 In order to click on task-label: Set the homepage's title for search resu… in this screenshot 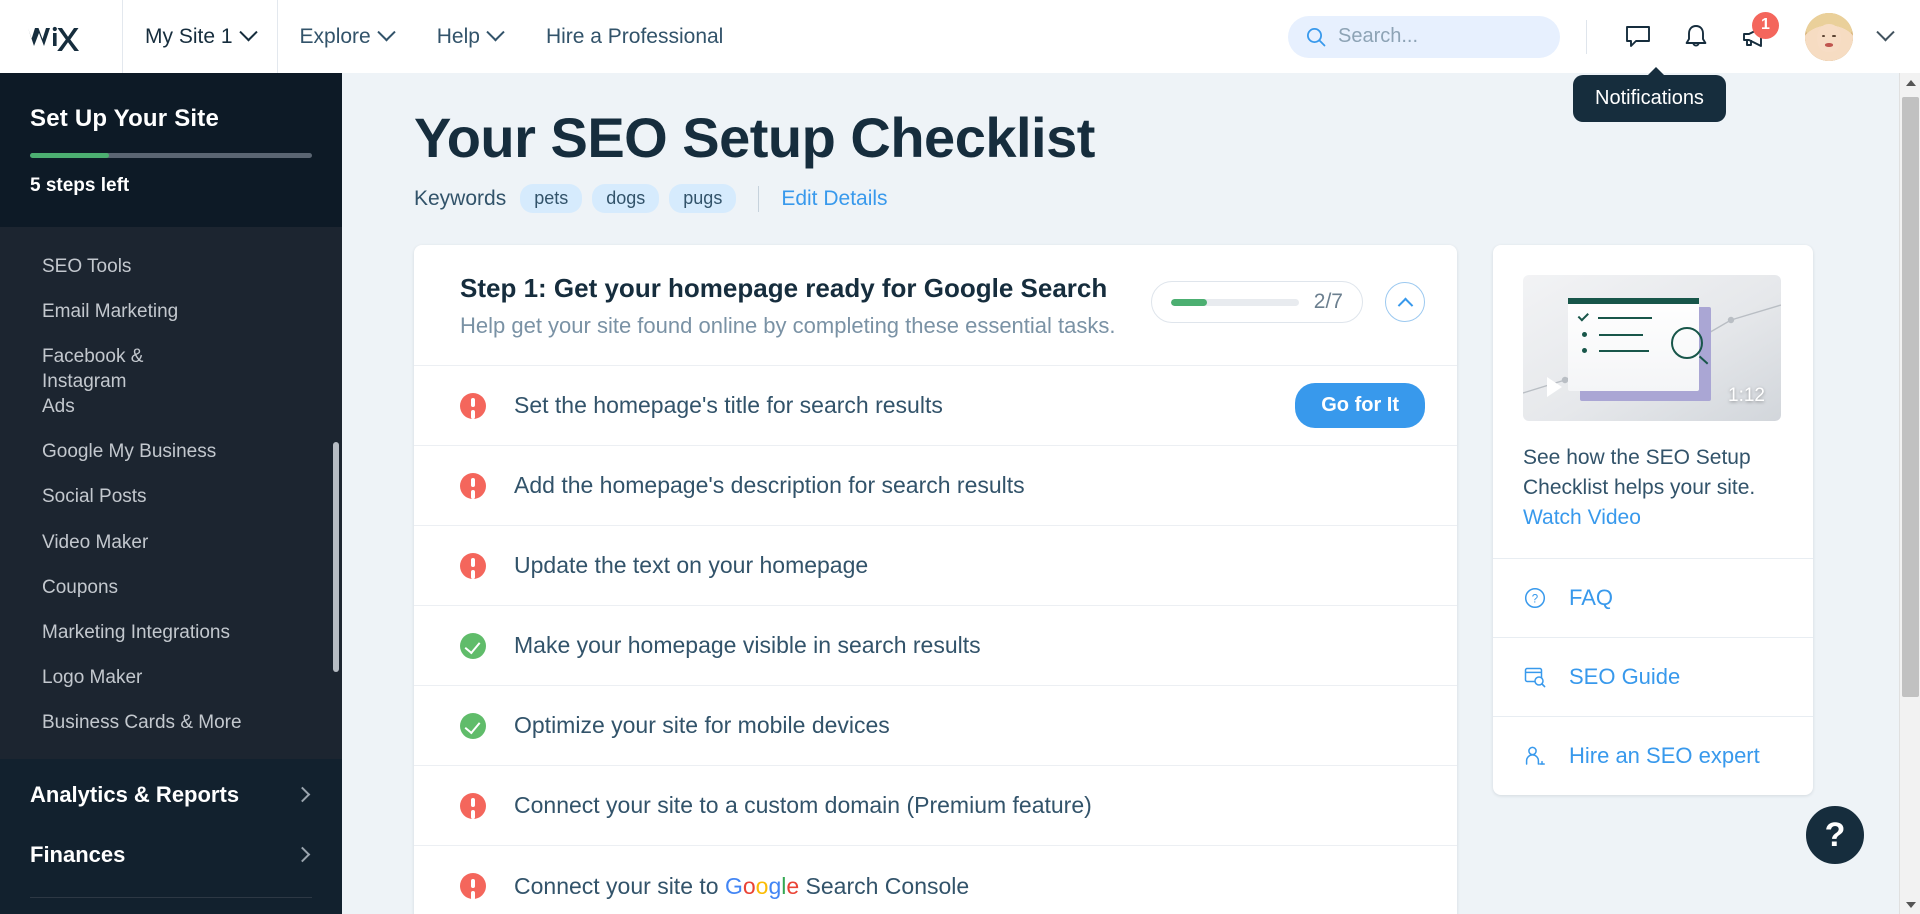, I will do `click(728, 405)`.